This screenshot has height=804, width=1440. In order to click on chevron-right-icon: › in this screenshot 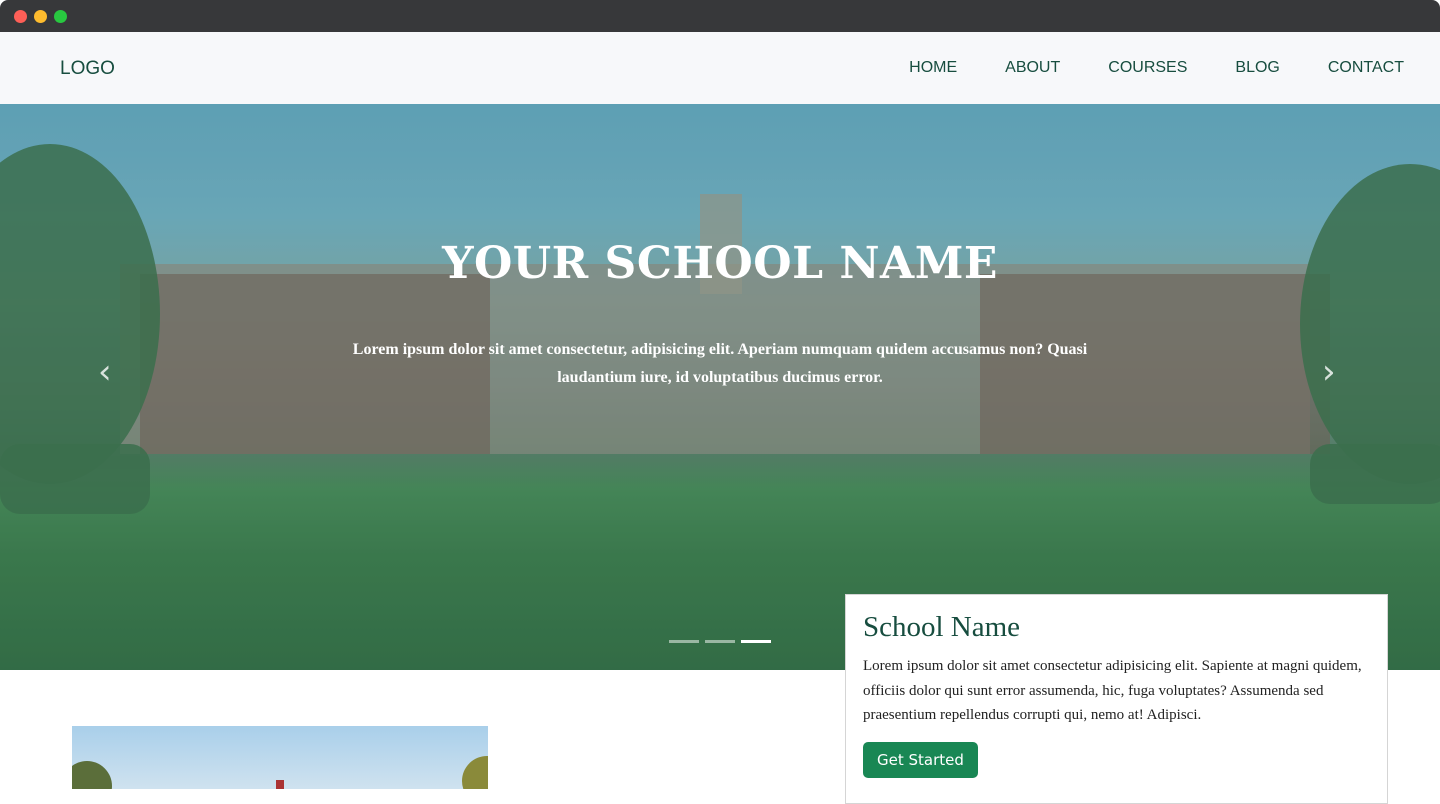, I will do `click(1329, 372)`.